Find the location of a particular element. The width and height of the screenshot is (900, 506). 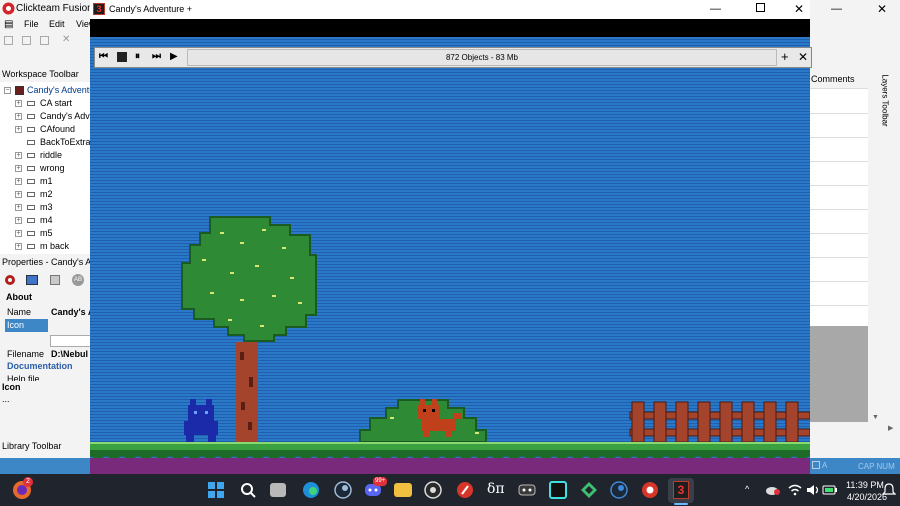

icon-row: Icon is located at coordinates (46, 326).